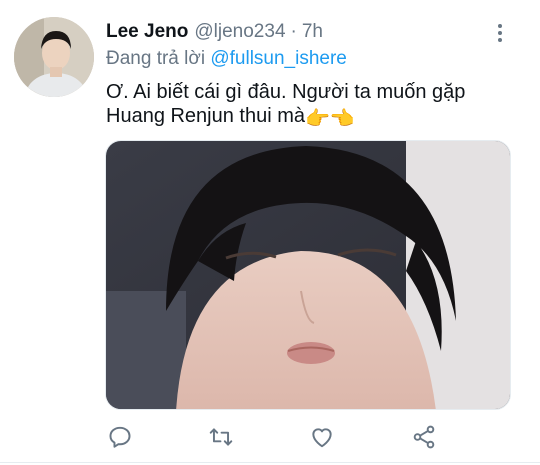  I want to click on tweet-header: Lee Jeno @ljeno234 · 7h, so click(214, 33).